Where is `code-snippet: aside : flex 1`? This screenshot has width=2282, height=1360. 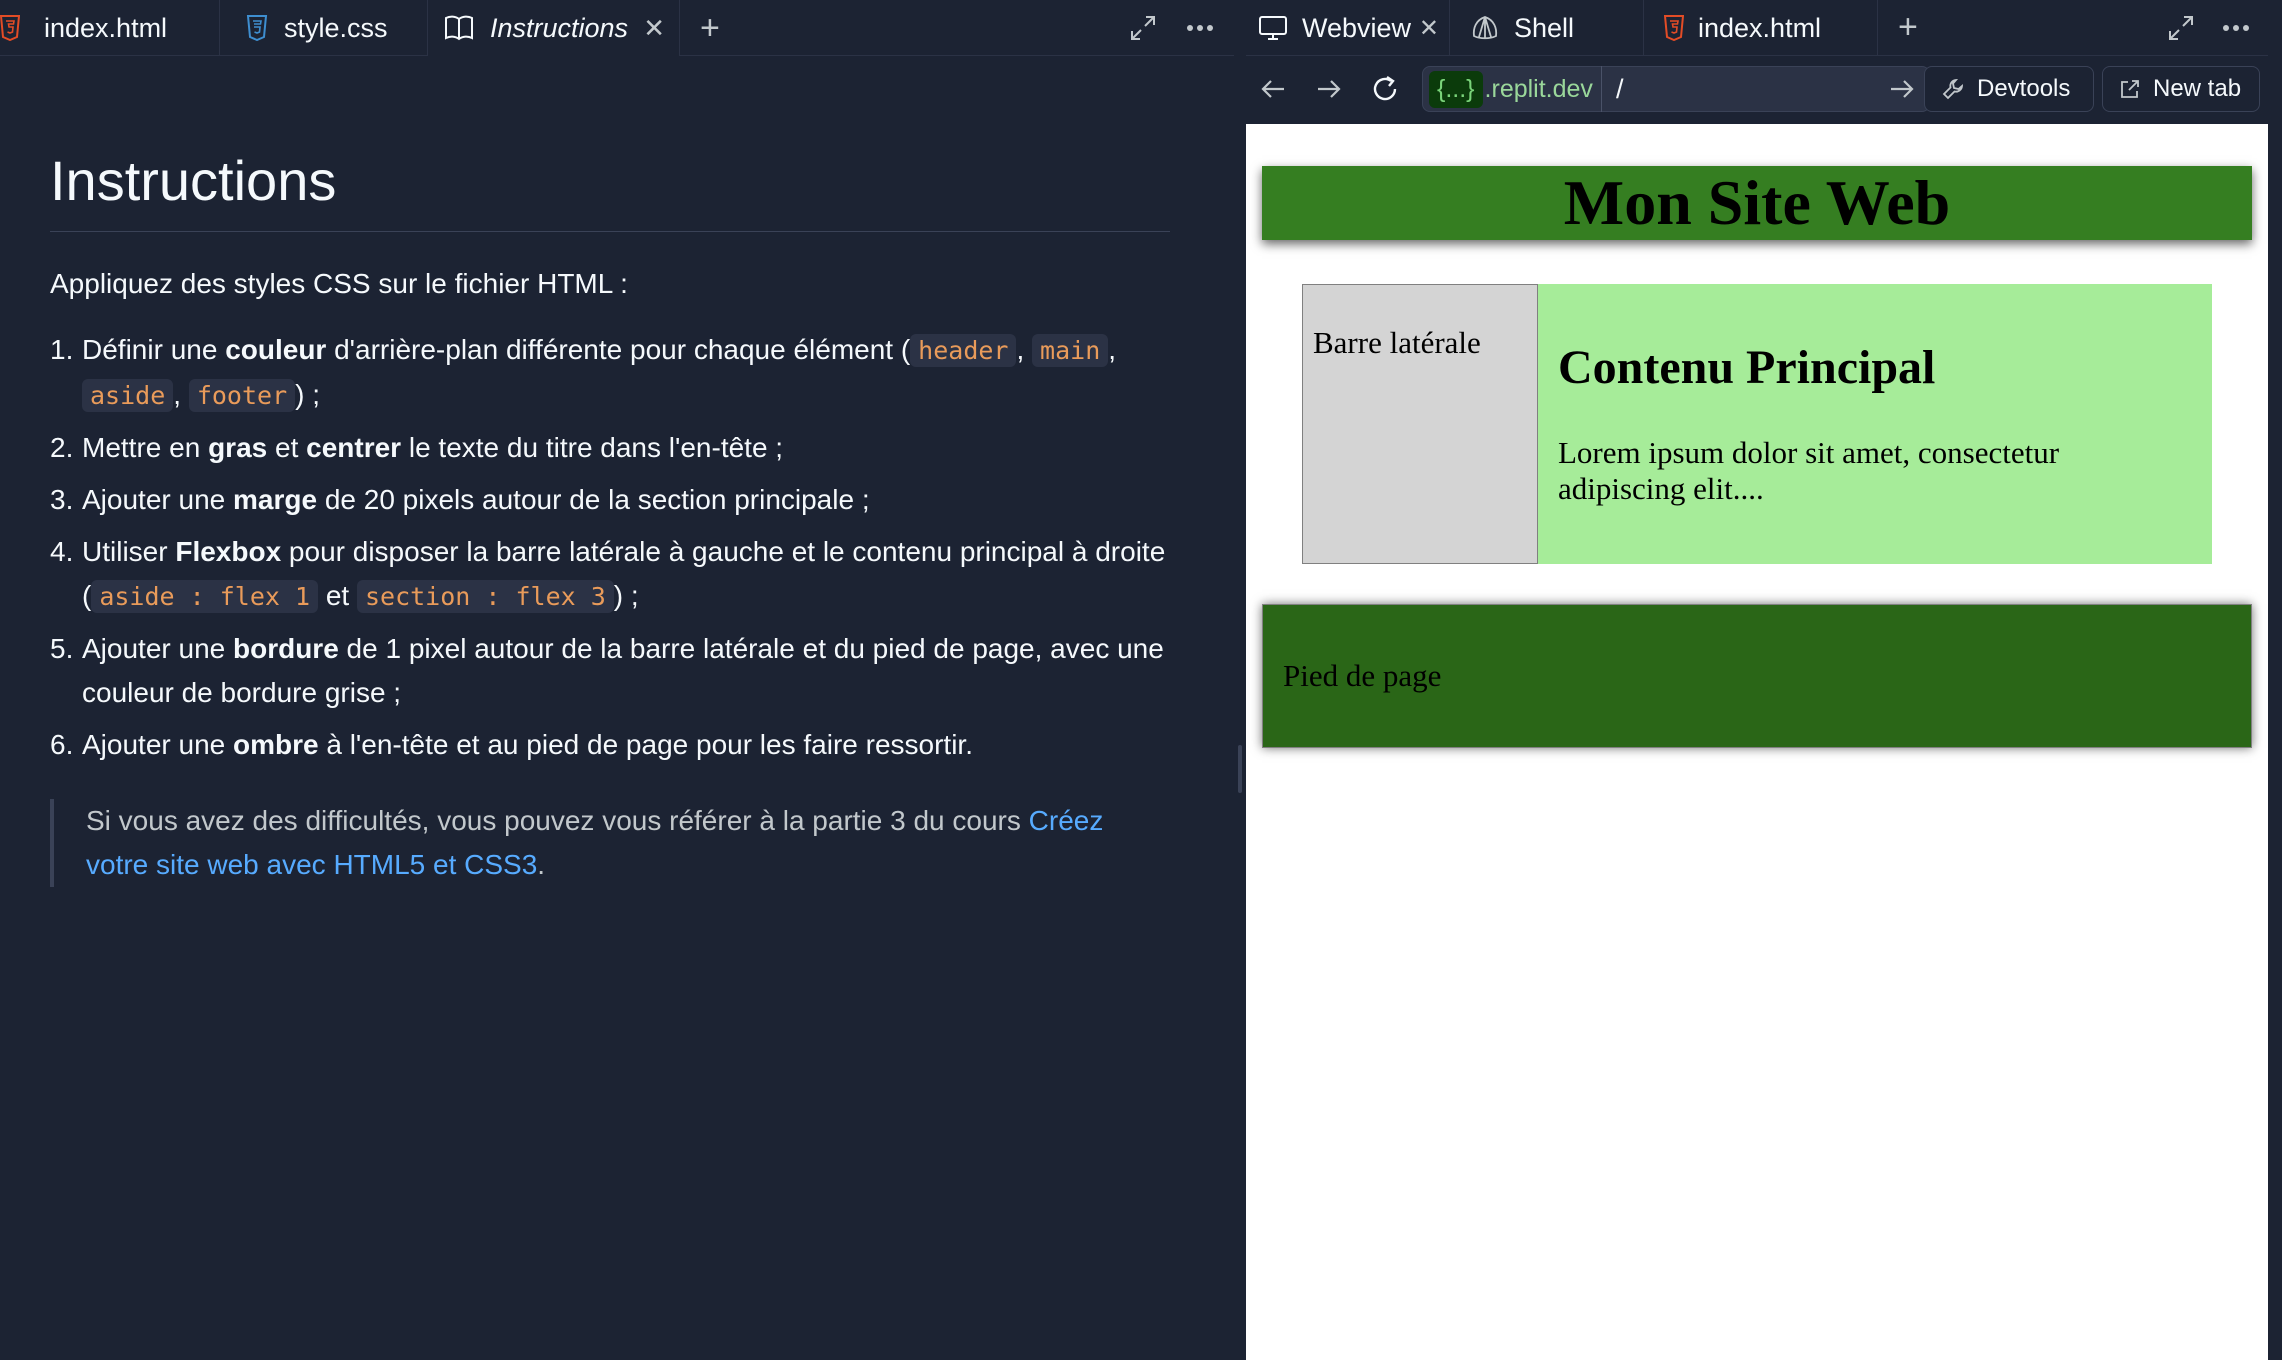
code-snippet: aside : flex 1 is located at coordinates (205, 596).